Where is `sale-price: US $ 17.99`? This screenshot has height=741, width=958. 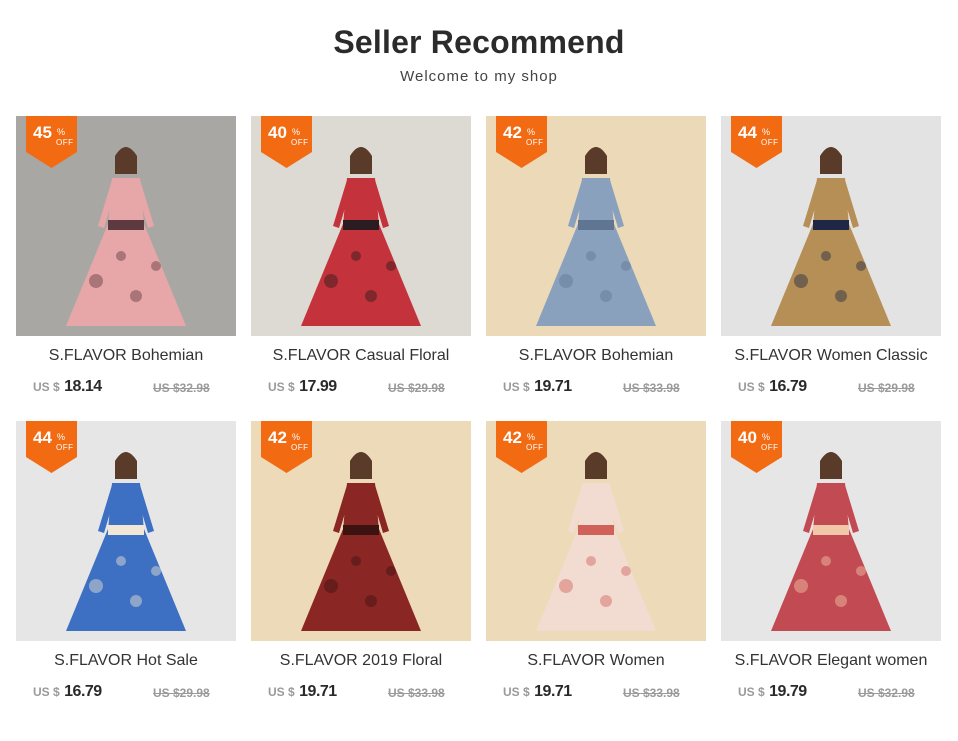 sale-price: US $ 17.99 is located at coordinates (302, 387).